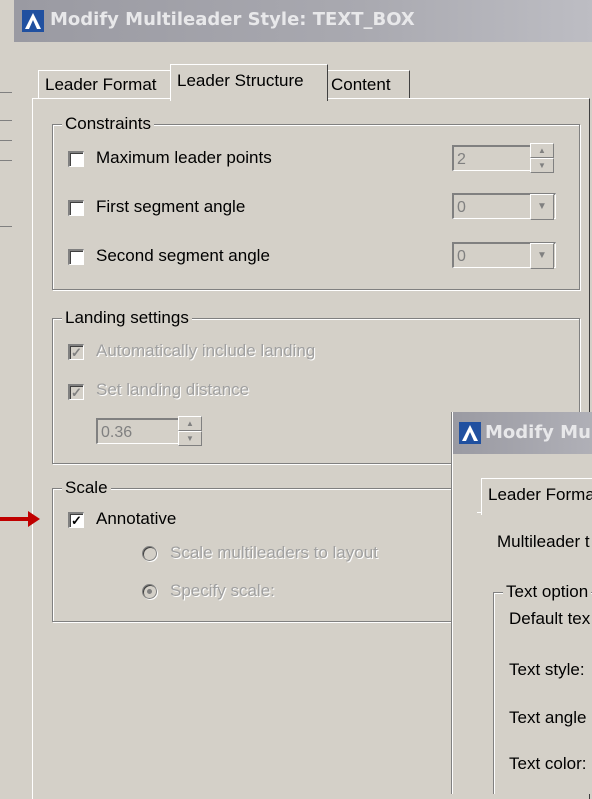 The width and height of the screenshot is (592, 799). What do you see at coordinates (548, 763) in the screenshot?
I see `text-color-label: Text color:` at bounding box center [548, 763].